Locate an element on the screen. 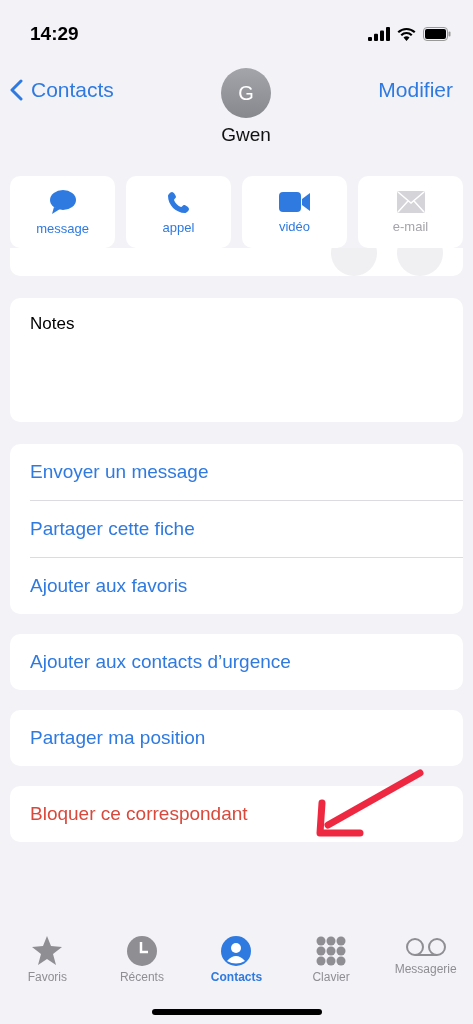  action-row: Envoyer un message is located at coordinates (246, 472).